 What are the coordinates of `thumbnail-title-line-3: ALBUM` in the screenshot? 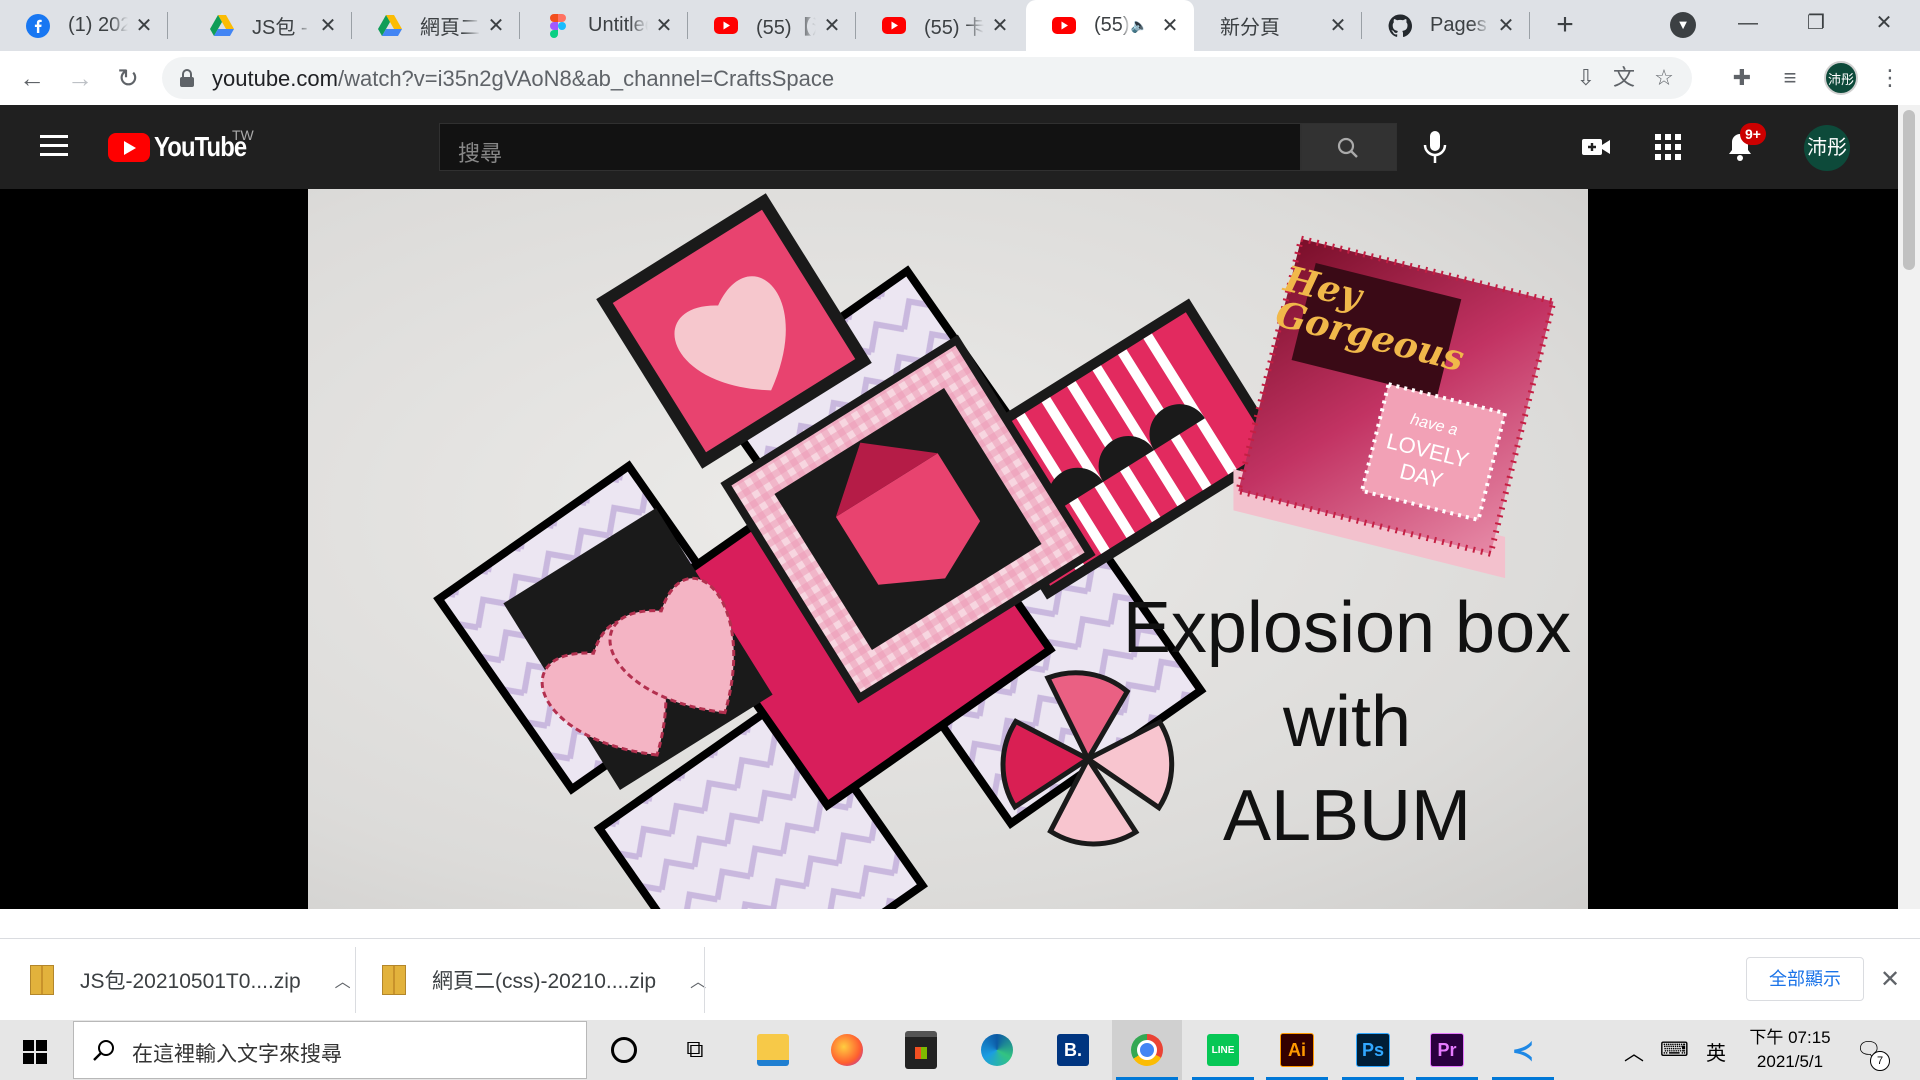 It's located at (1347, 816).